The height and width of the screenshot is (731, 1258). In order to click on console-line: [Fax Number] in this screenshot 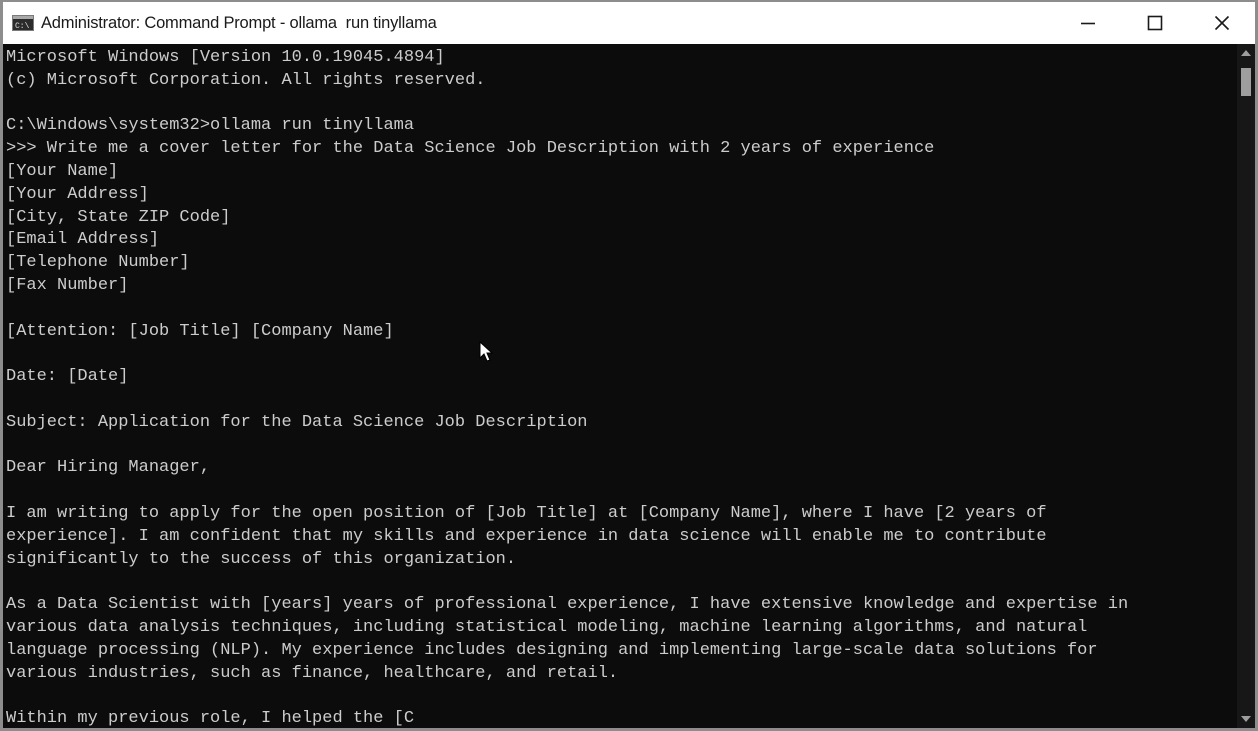, I will do `click(67, 285)`.